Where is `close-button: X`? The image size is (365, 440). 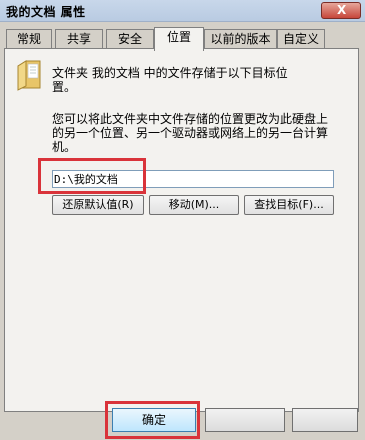 close-button: X is located at coordinates (341, 10).